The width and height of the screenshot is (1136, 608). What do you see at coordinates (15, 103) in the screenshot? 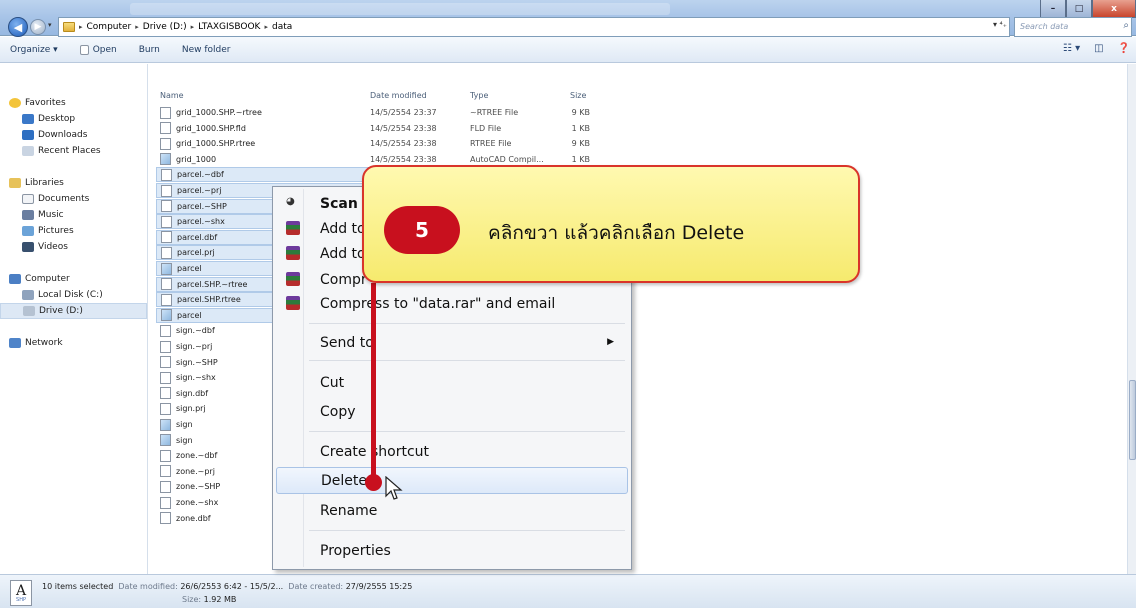
I see `star-icon` at bounding box center [15, 103].